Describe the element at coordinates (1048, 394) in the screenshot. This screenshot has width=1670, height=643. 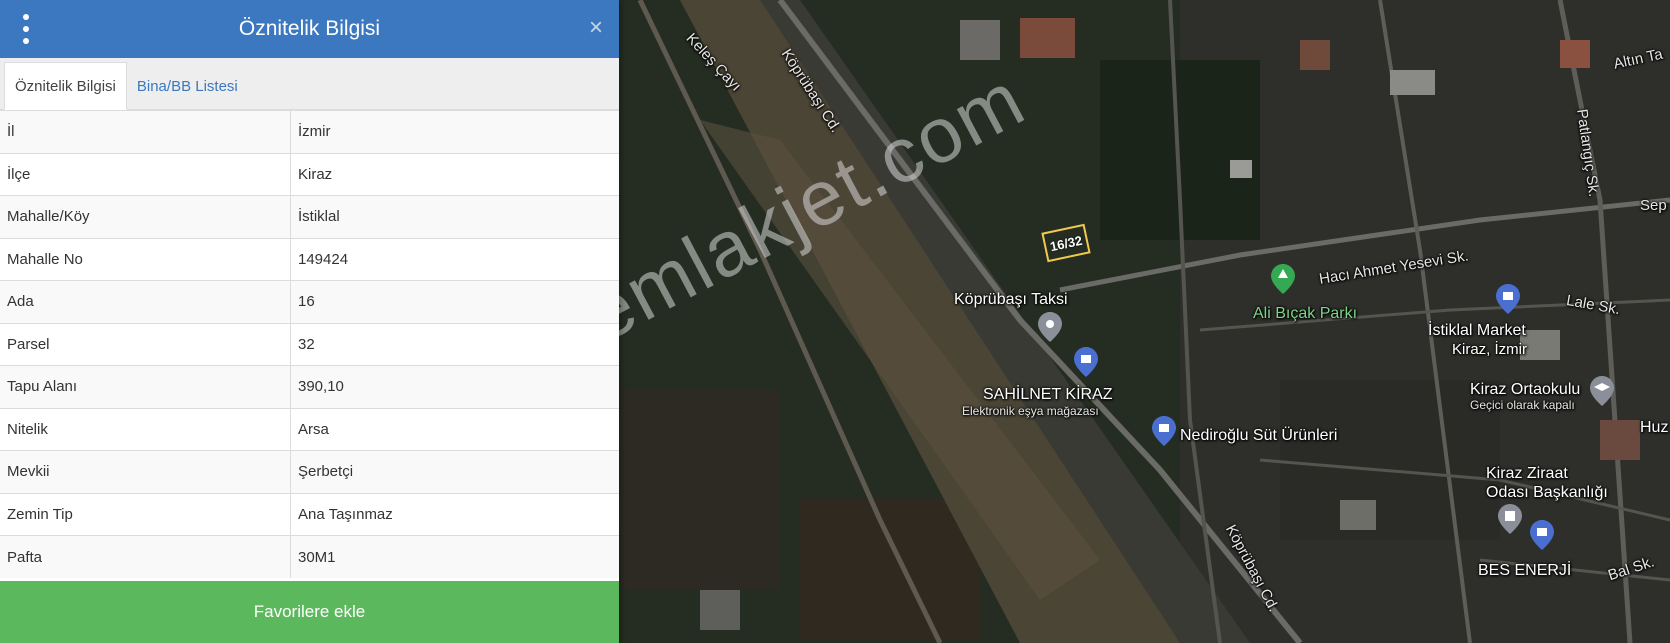
I see `map-label-sahilnet: SAHİLNET KİRAZ` at that location.